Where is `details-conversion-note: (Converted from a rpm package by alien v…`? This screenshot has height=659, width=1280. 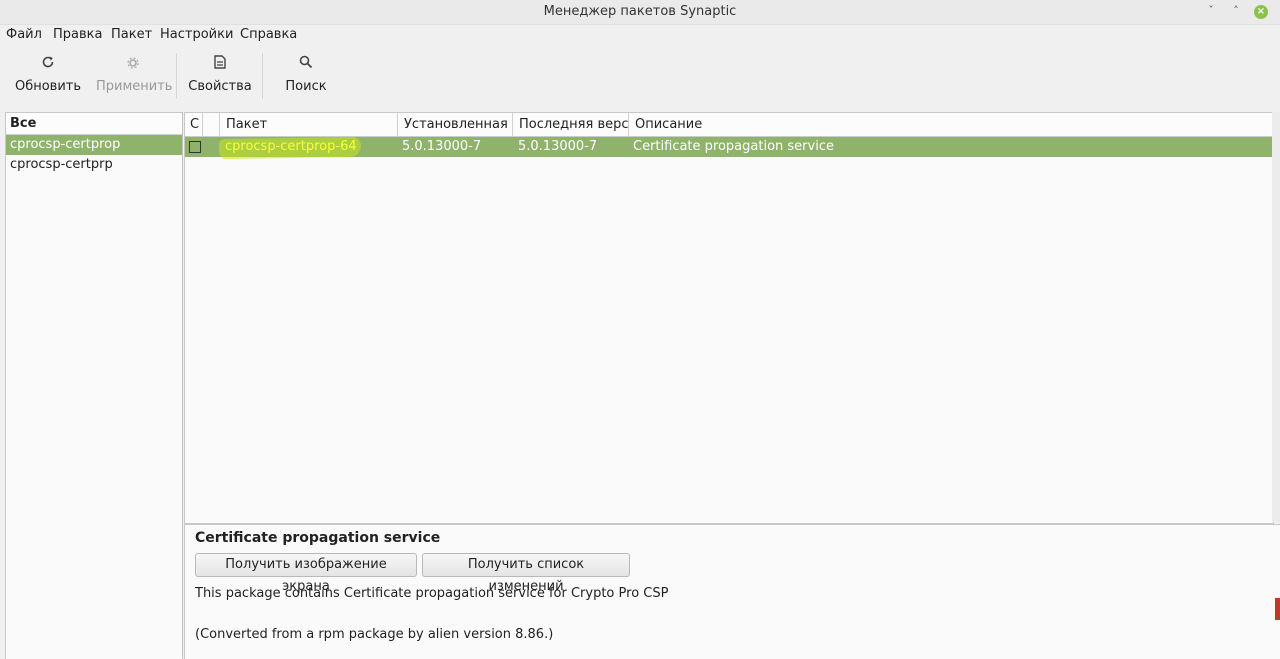
details-conversion-note: (Converted from a rpm package by alien v… is located at coordinates (374, 634).